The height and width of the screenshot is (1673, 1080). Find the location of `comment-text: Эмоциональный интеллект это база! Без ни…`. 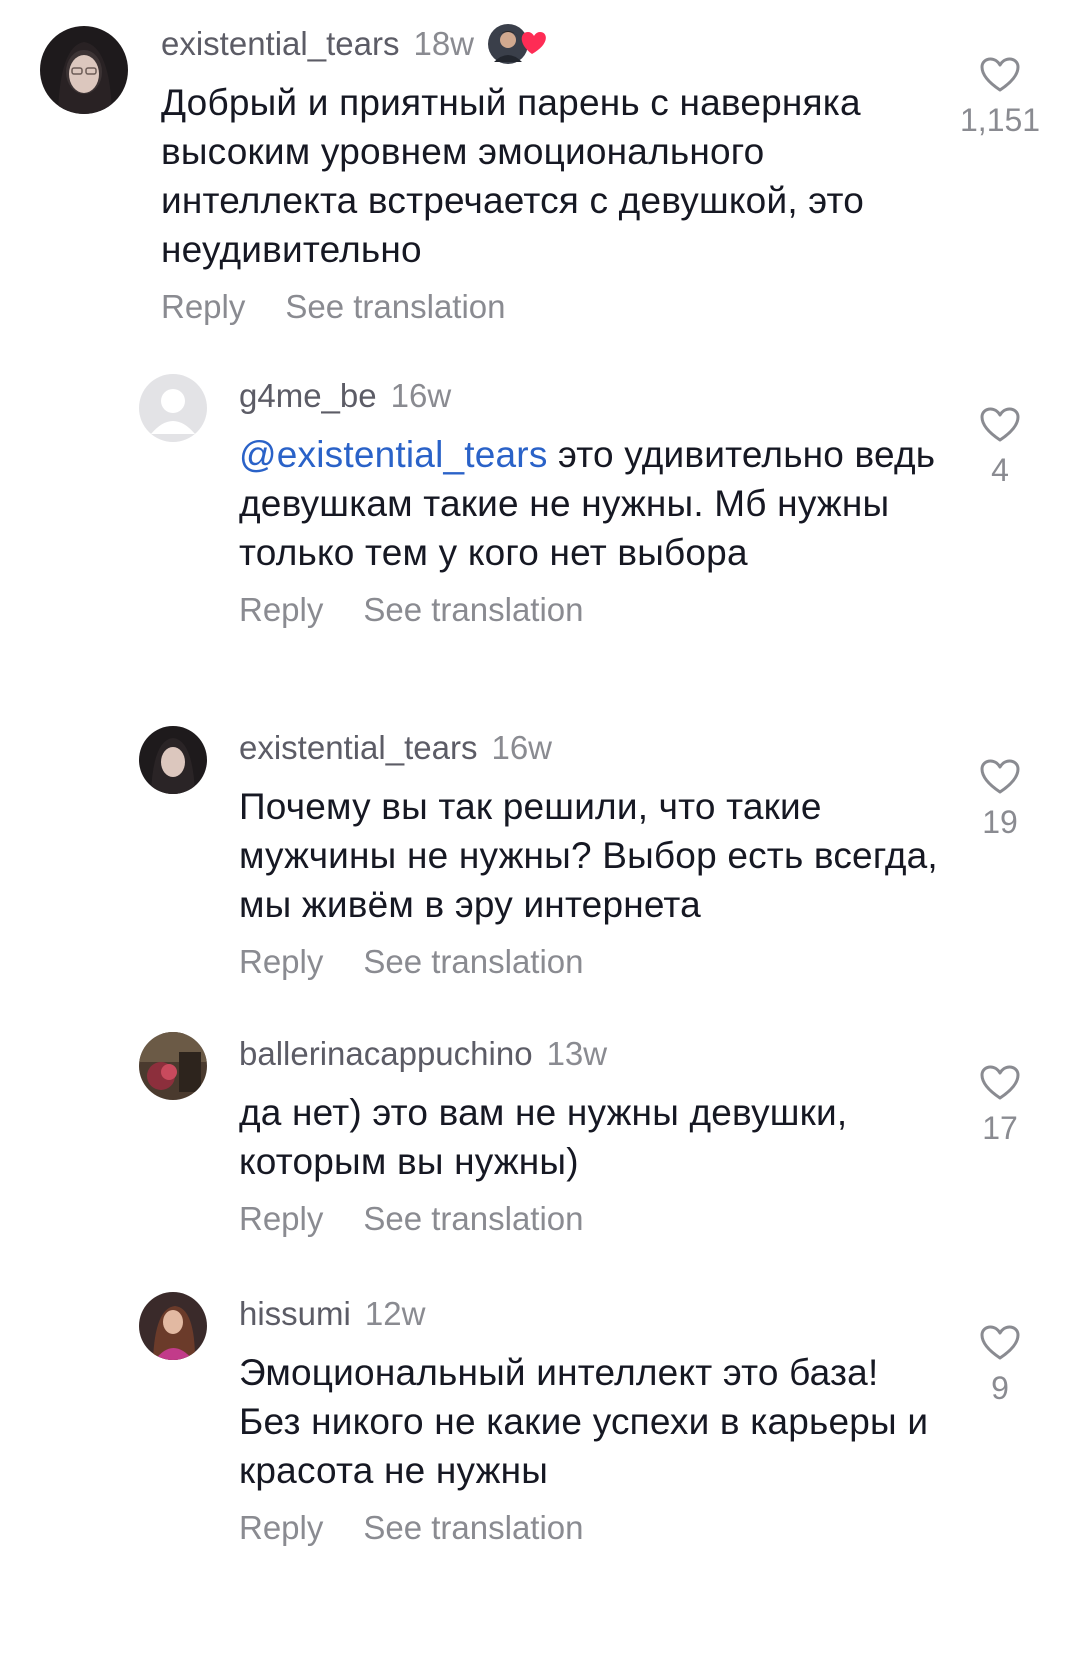

comment-text: Эмоциональный интеллект это база! Без ни… is located at coordinates (584, 1421).